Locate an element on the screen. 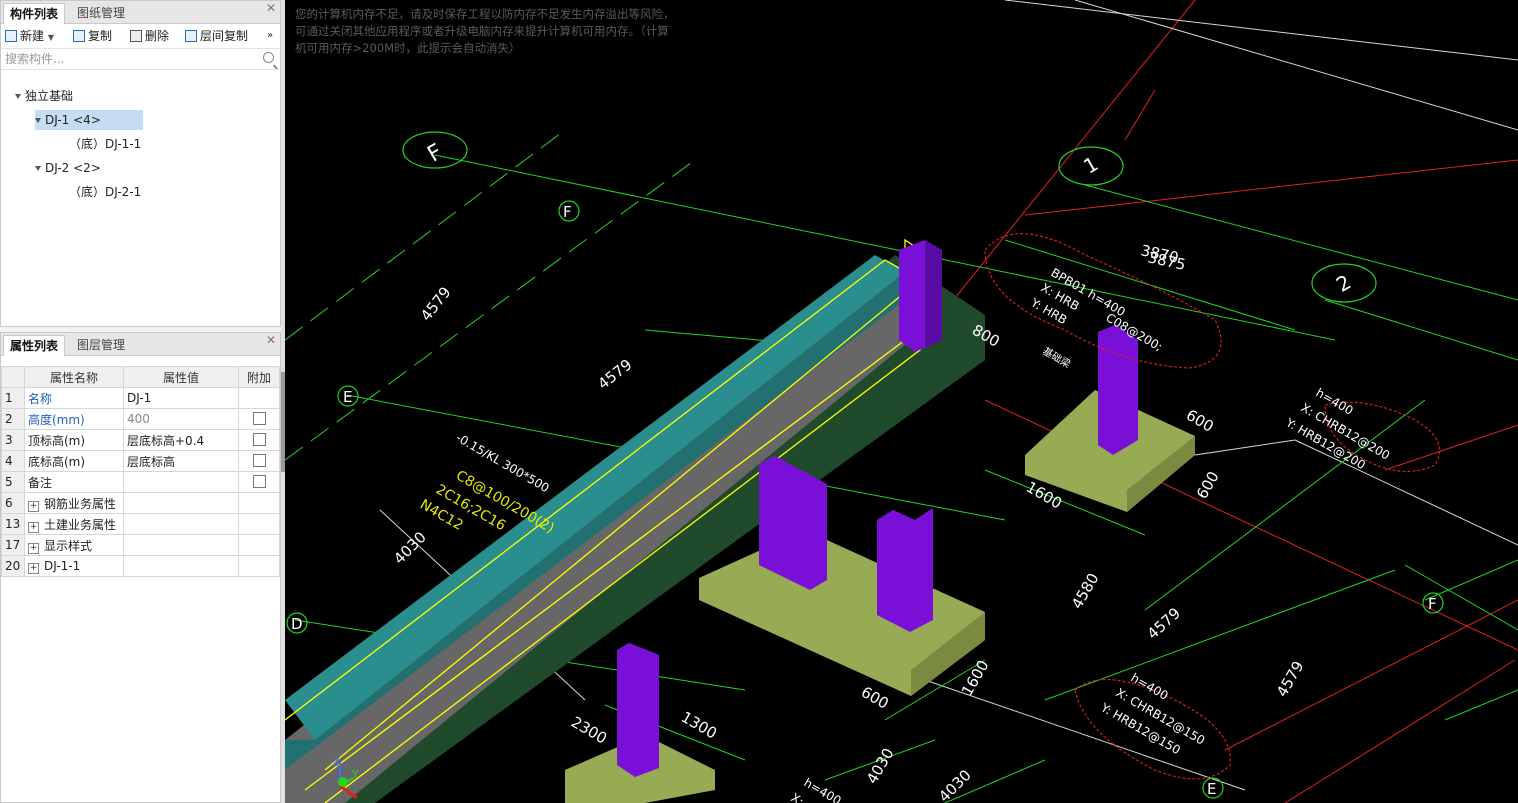 This screenshot has width=1518, height=803. property-panel-tabs: 属性列表 图层管理 ✕ is located at coordinates (140, 344).